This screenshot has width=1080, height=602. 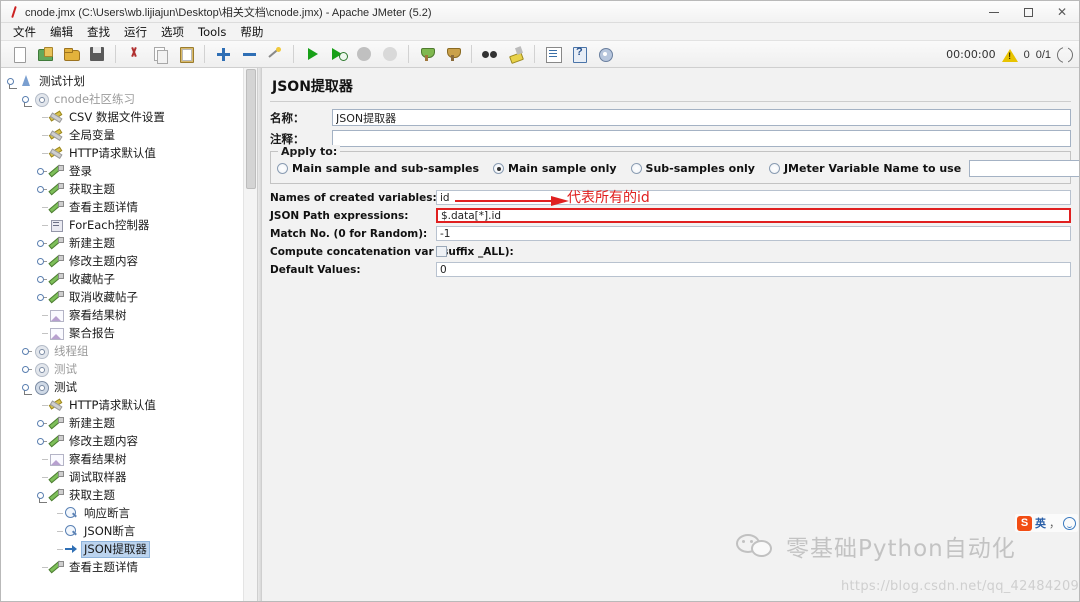 I want to click on collapse-all-button, so click(x=249, y=54).